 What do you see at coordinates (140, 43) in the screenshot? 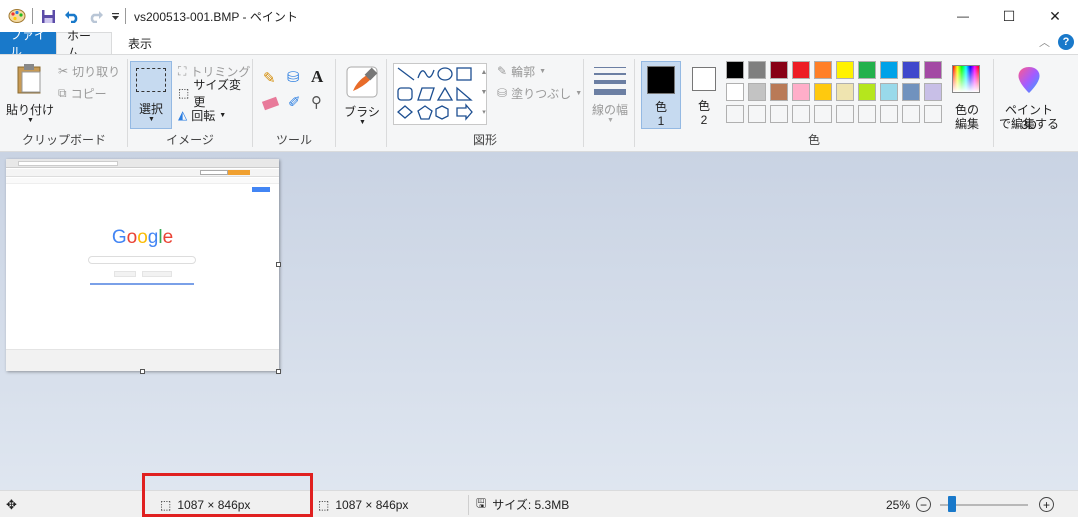
I see `tab-view: 表示` at bounding box center [140, 43].